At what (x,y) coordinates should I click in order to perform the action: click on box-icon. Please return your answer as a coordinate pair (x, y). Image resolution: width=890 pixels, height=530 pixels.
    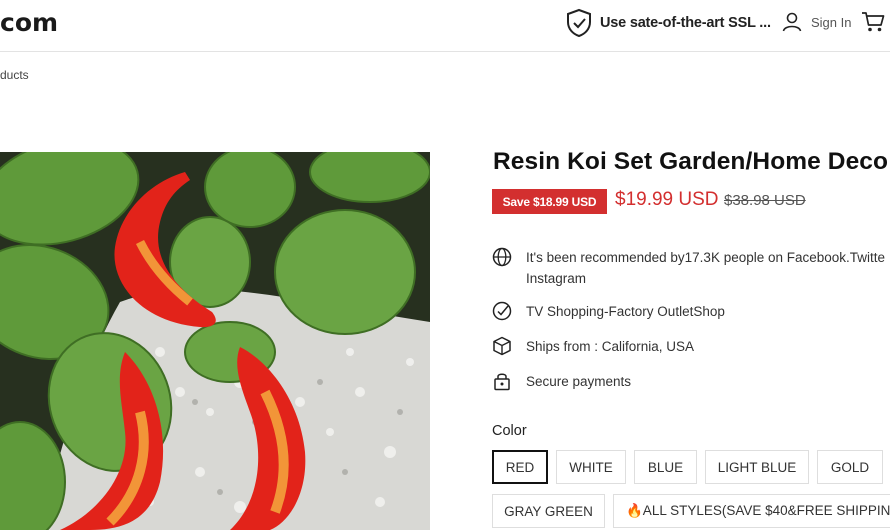
    Looking at the image, I should click on (502, 346).